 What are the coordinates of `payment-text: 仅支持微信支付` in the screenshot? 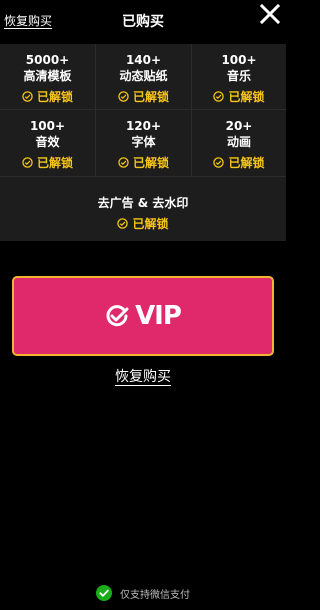 It's located at (155, 595).